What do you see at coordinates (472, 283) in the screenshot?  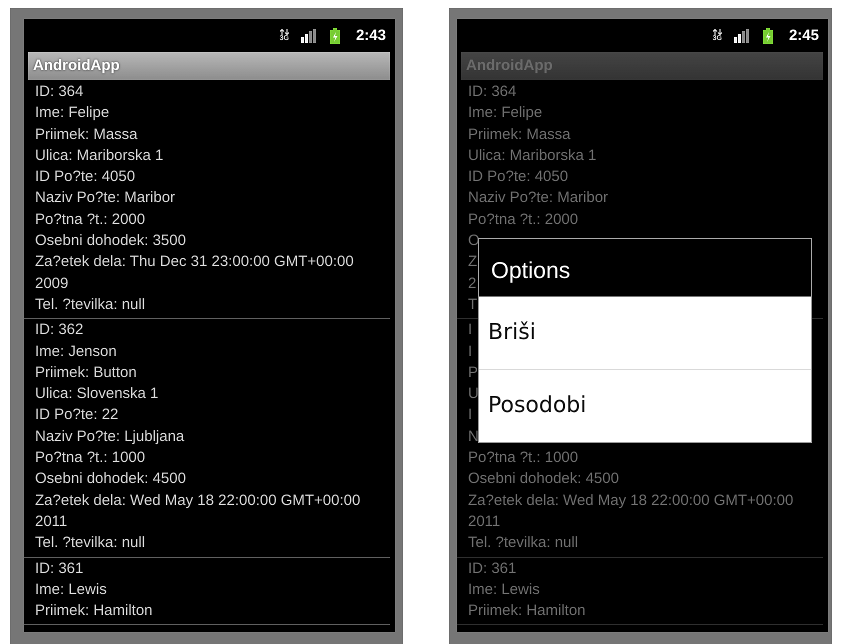 I see `record-field: 2` at bounding box center [472, 283].